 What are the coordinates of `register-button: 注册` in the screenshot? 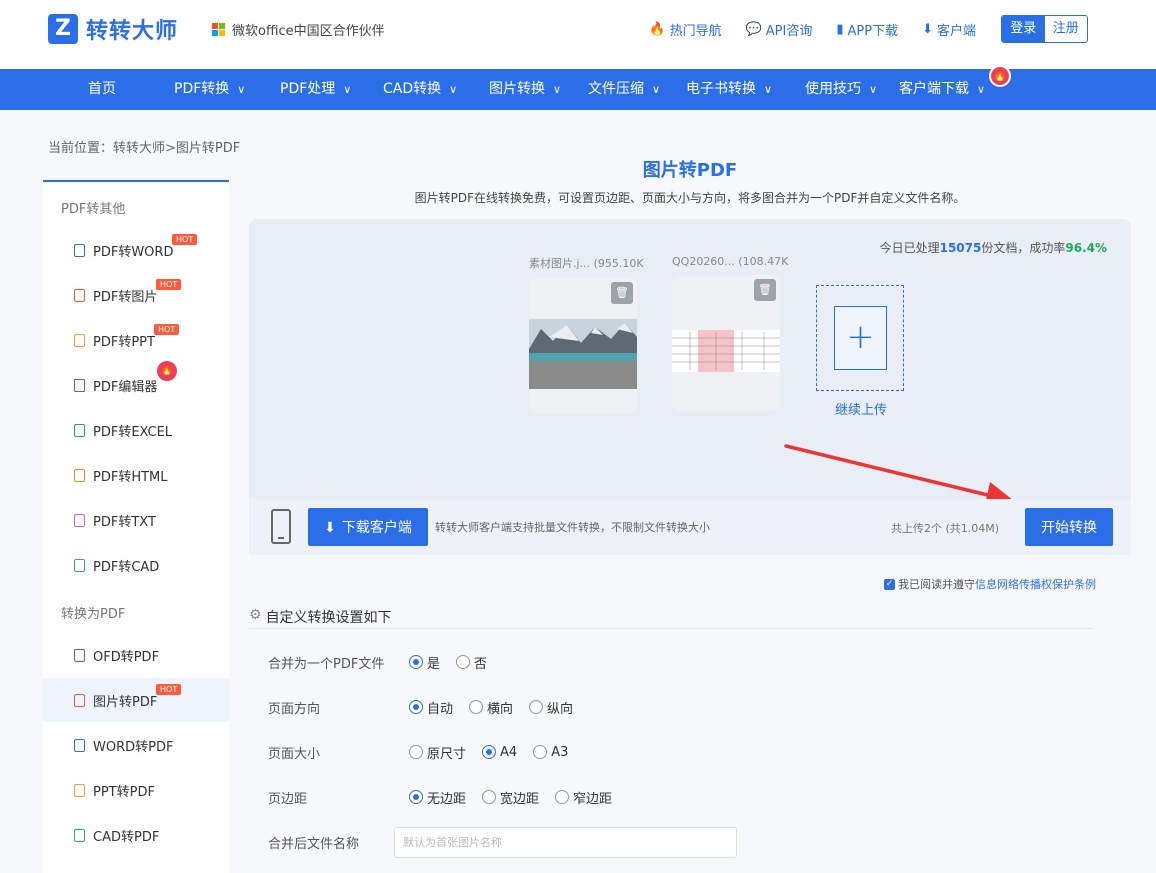 It's located at (1065, 29).